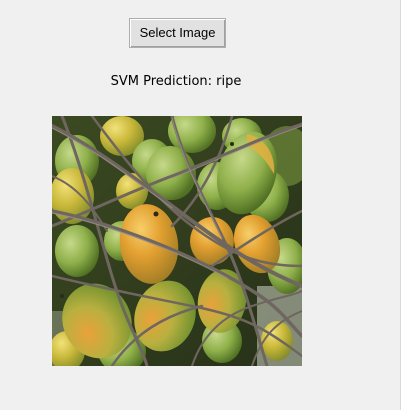 The image size is (401, 410). I want to click on prediction-label: SVM Prediction: ripe, so click(176, 81).